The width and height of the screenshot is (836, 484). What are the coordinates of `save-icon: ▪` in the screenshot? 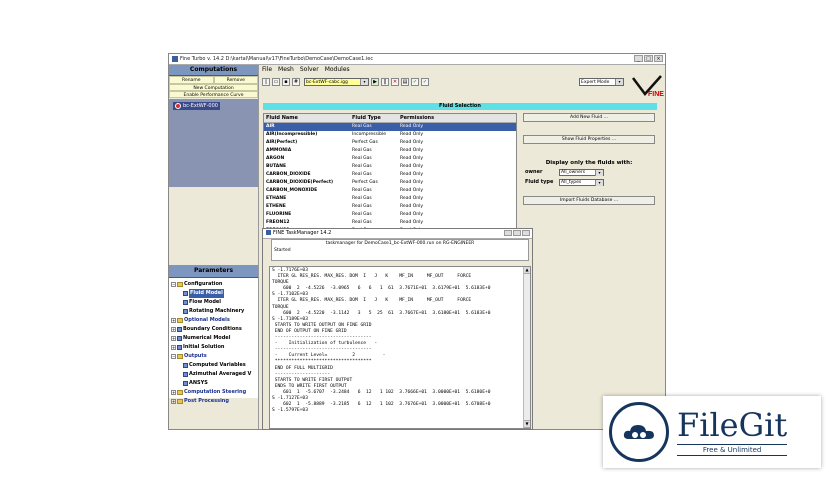 It's located at (286, 82).